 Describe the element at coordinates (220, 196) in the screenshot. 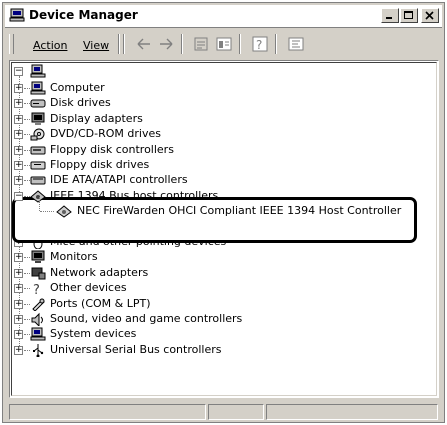

I see `tree-node: − IEEE 1394 Bus host controllers` at that location.